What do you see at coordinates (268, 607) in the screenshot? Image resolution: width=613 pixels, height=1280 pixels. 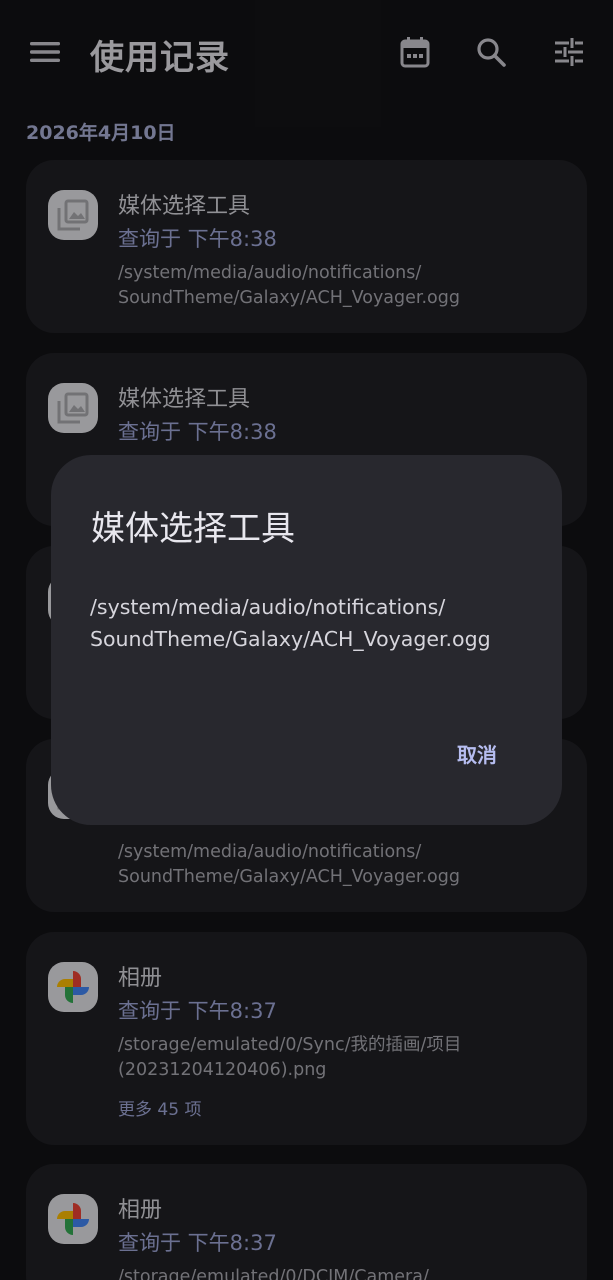 I see `dialog-body-line: /system/media/audio/notifications/` at bounding box center [268, 607].